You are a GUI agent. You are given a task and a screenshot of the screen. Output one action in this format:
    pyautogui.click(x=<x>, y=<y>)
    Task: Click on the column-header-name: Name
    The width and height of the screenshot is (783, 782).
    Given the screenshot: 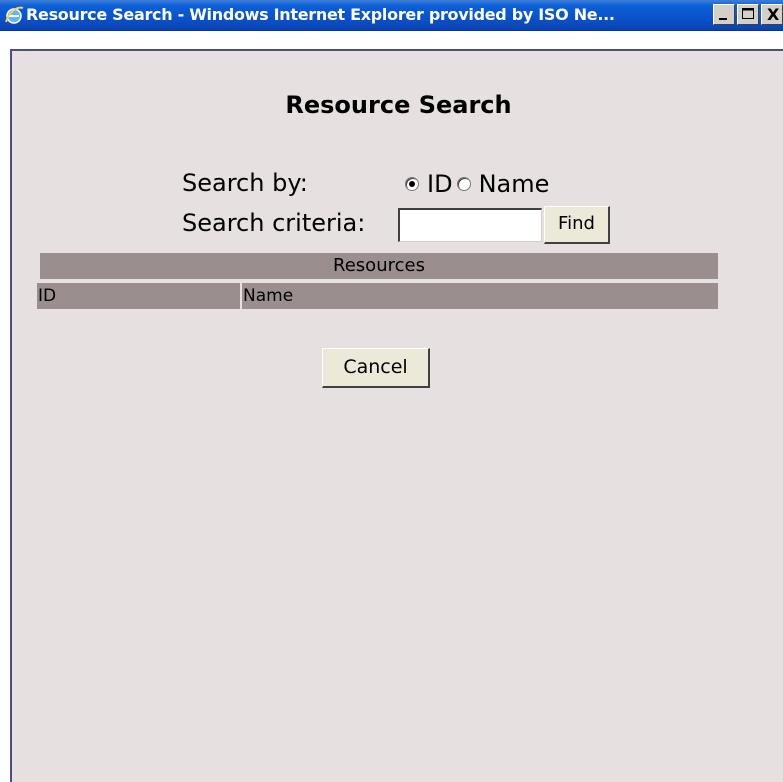 What is the action you would take?
    pyautogui.click(x=480, y=296)
    